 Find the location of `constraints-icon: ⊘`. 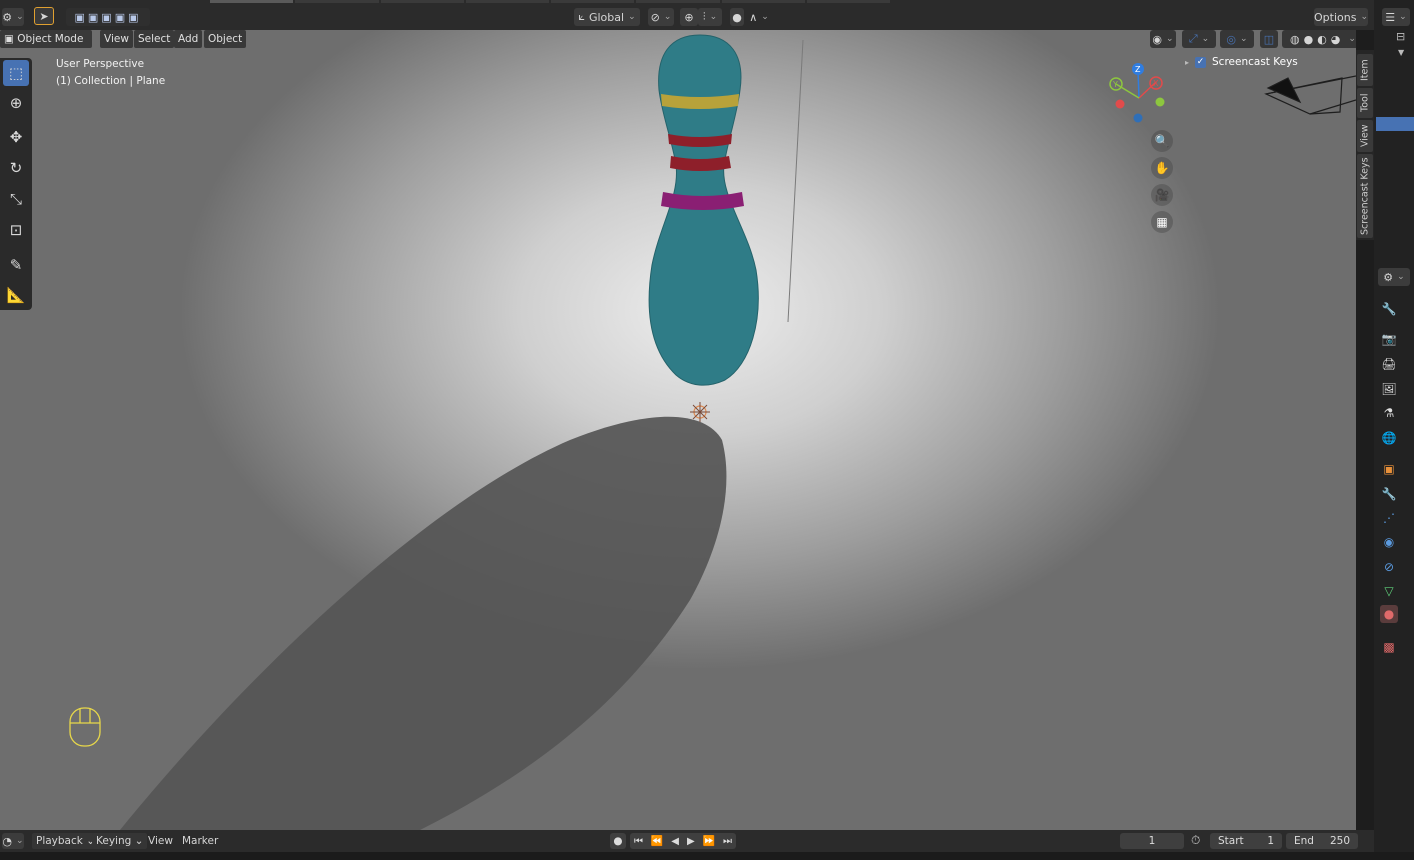

constraints-icon: ⊘ is located at coordinates (1389, 567).